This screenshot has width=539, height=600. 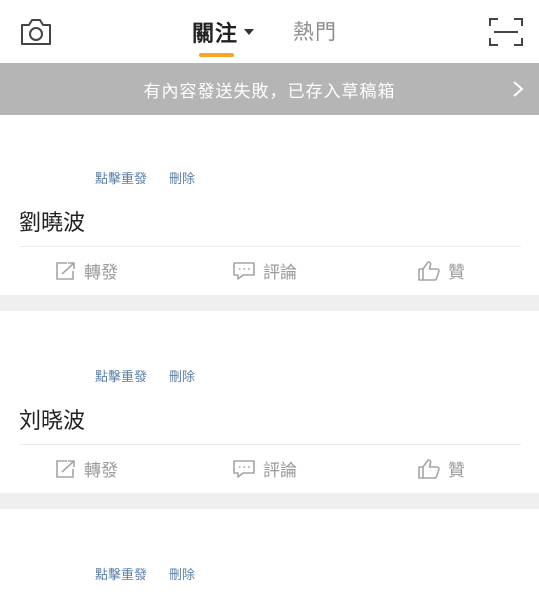 What do you see at coordinates (249, 32) in the screenshot?
I see `caret-down-icon` at bounding box center [249, 32].